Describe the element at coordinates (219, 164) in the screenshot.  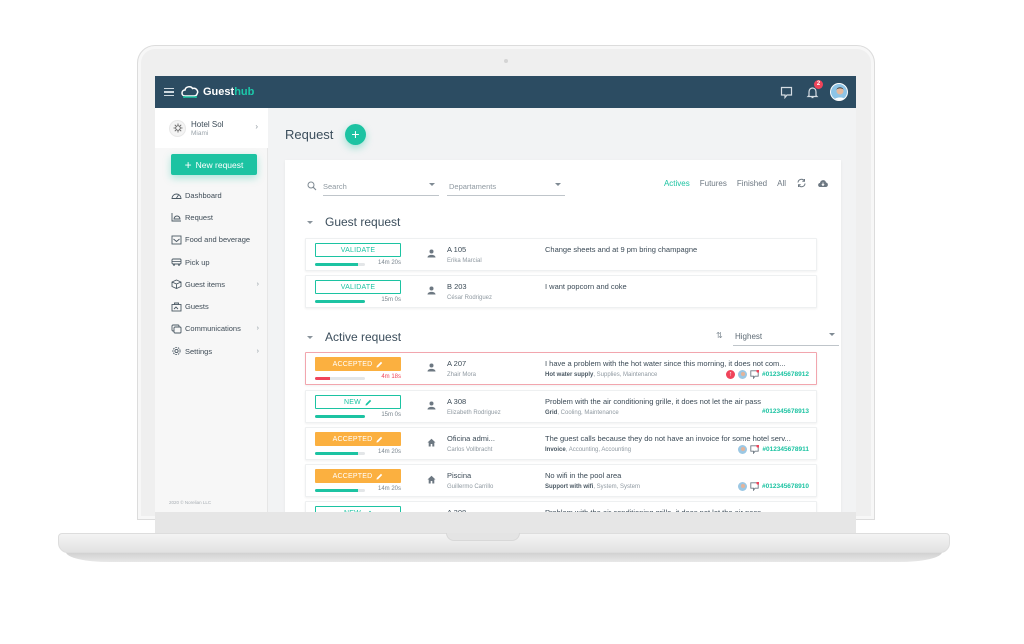
I see `new-request-label: New request` at that location.